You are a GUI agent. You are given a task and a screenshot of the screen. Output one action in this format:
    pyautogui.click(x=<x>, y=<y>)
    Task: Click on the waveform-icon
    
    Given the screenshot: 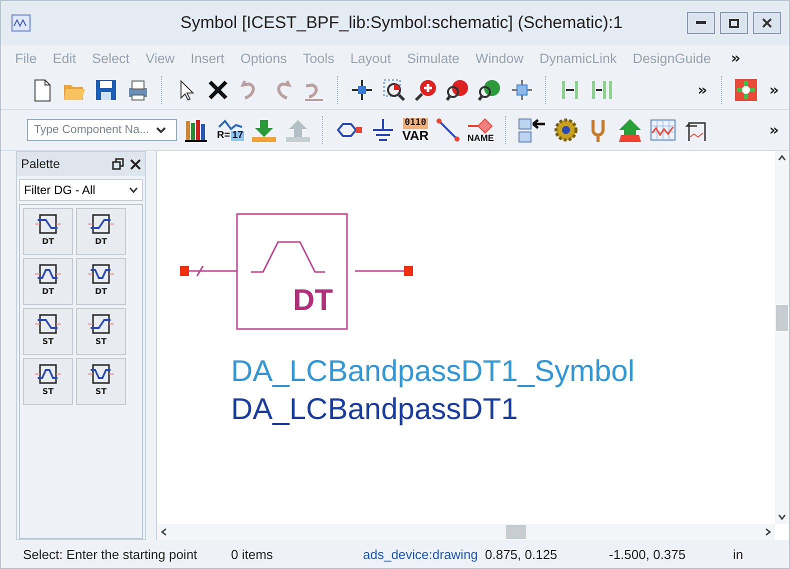 What is the action you would take?
    pyautogui.click(x=231, y=125)
    